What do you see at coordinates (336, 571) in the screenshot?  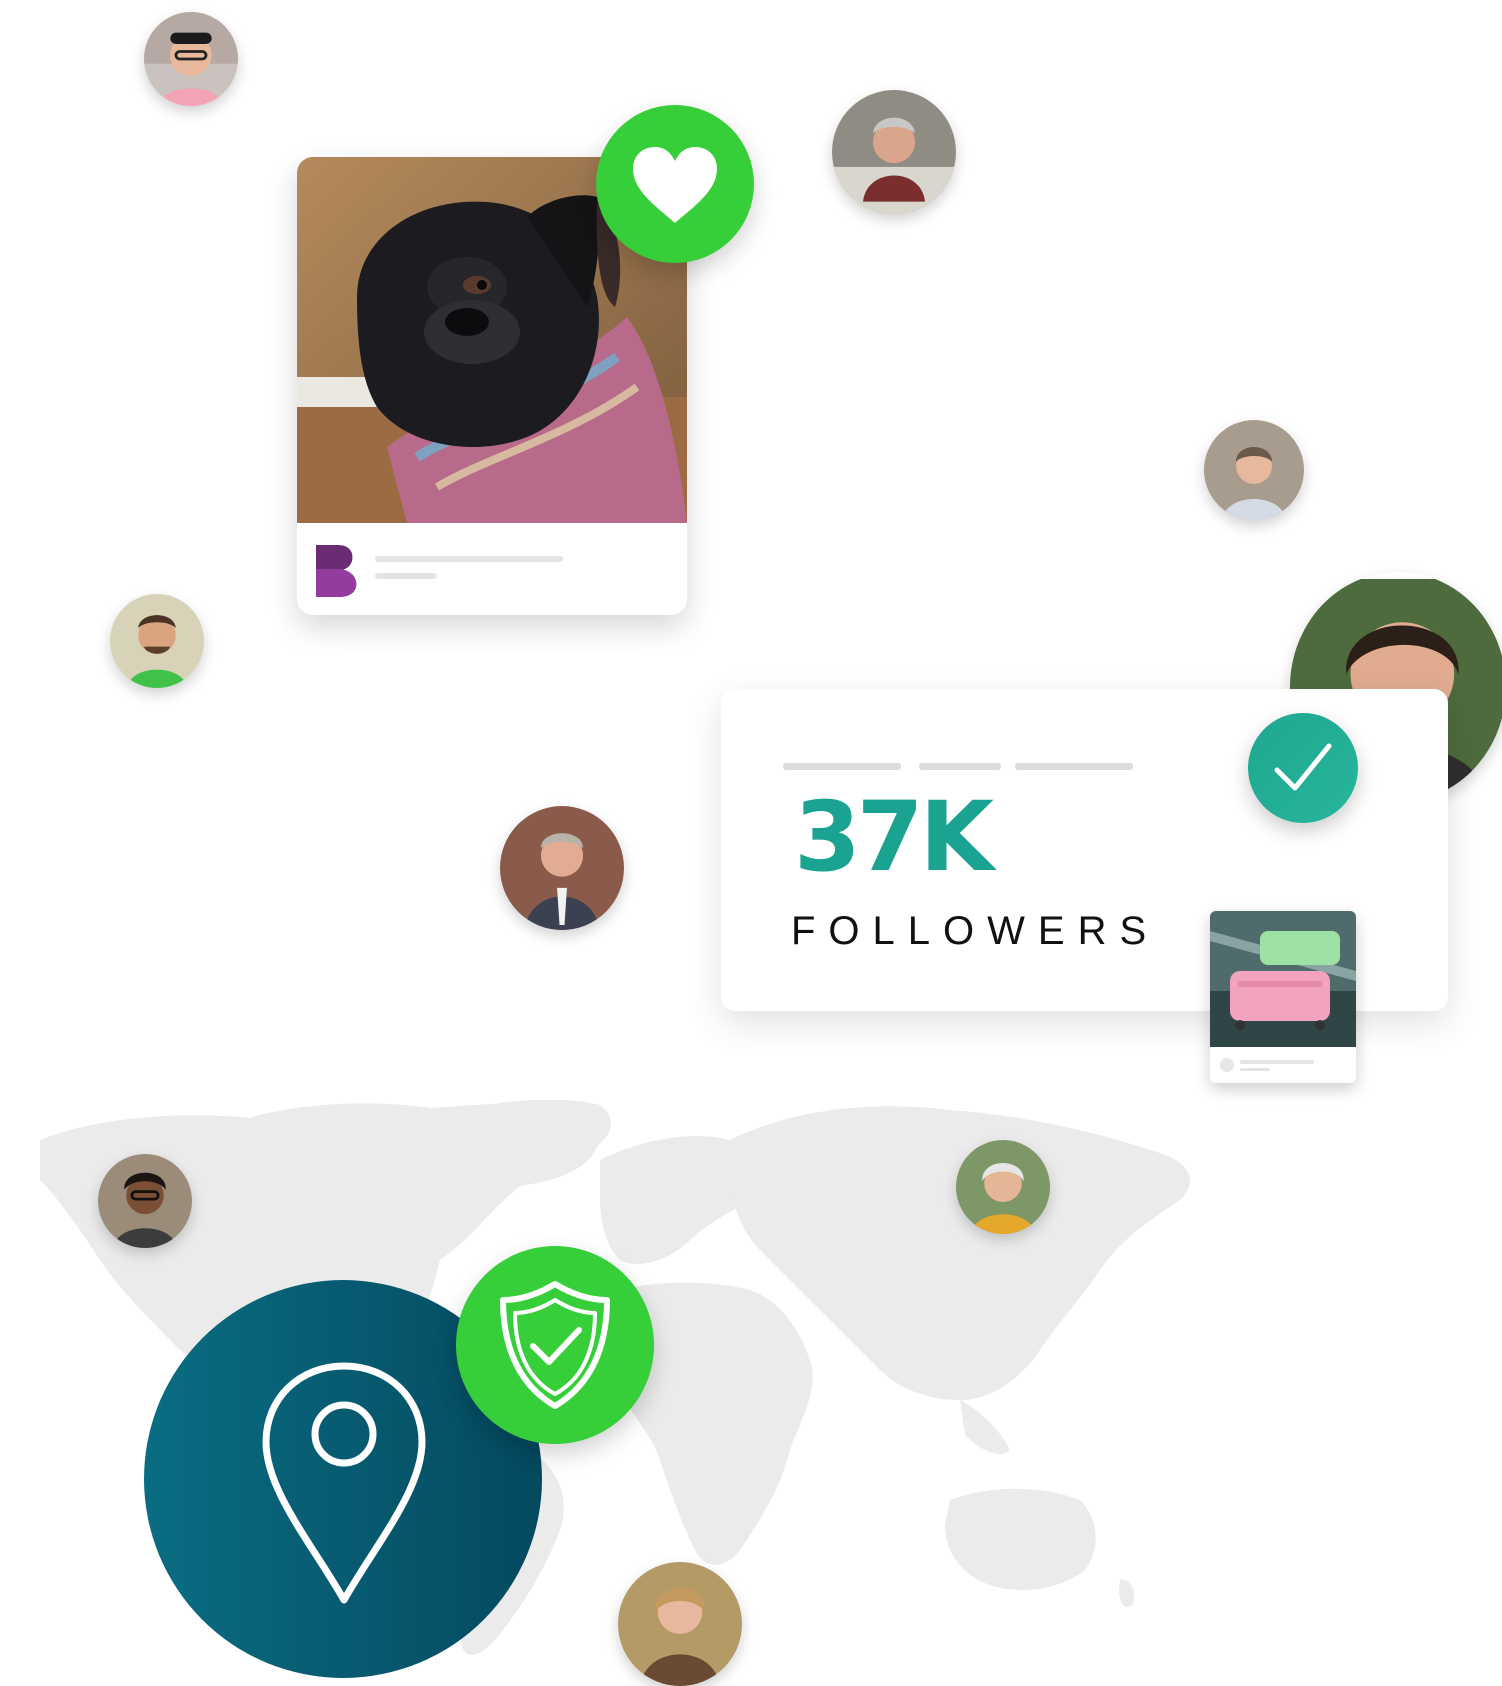 I see `brand-logo-icon` at bounding box center [336, 571].